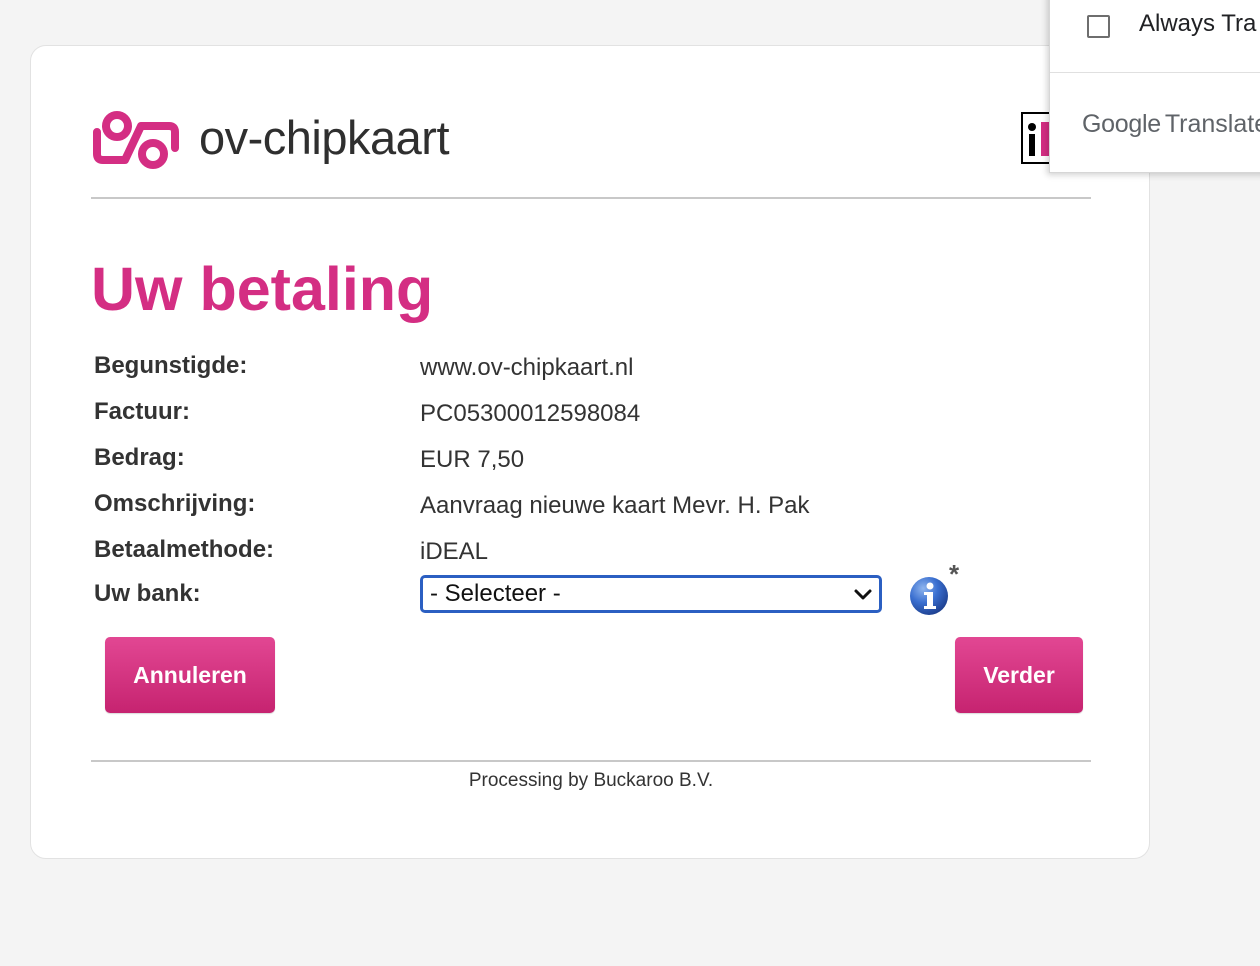 The width and height of the screenshot is (1260, 966). Describe the element at coordinates (527, 367) in the screenshot. I see `detail-value: www.ov-chipkaart.nl` at that location.